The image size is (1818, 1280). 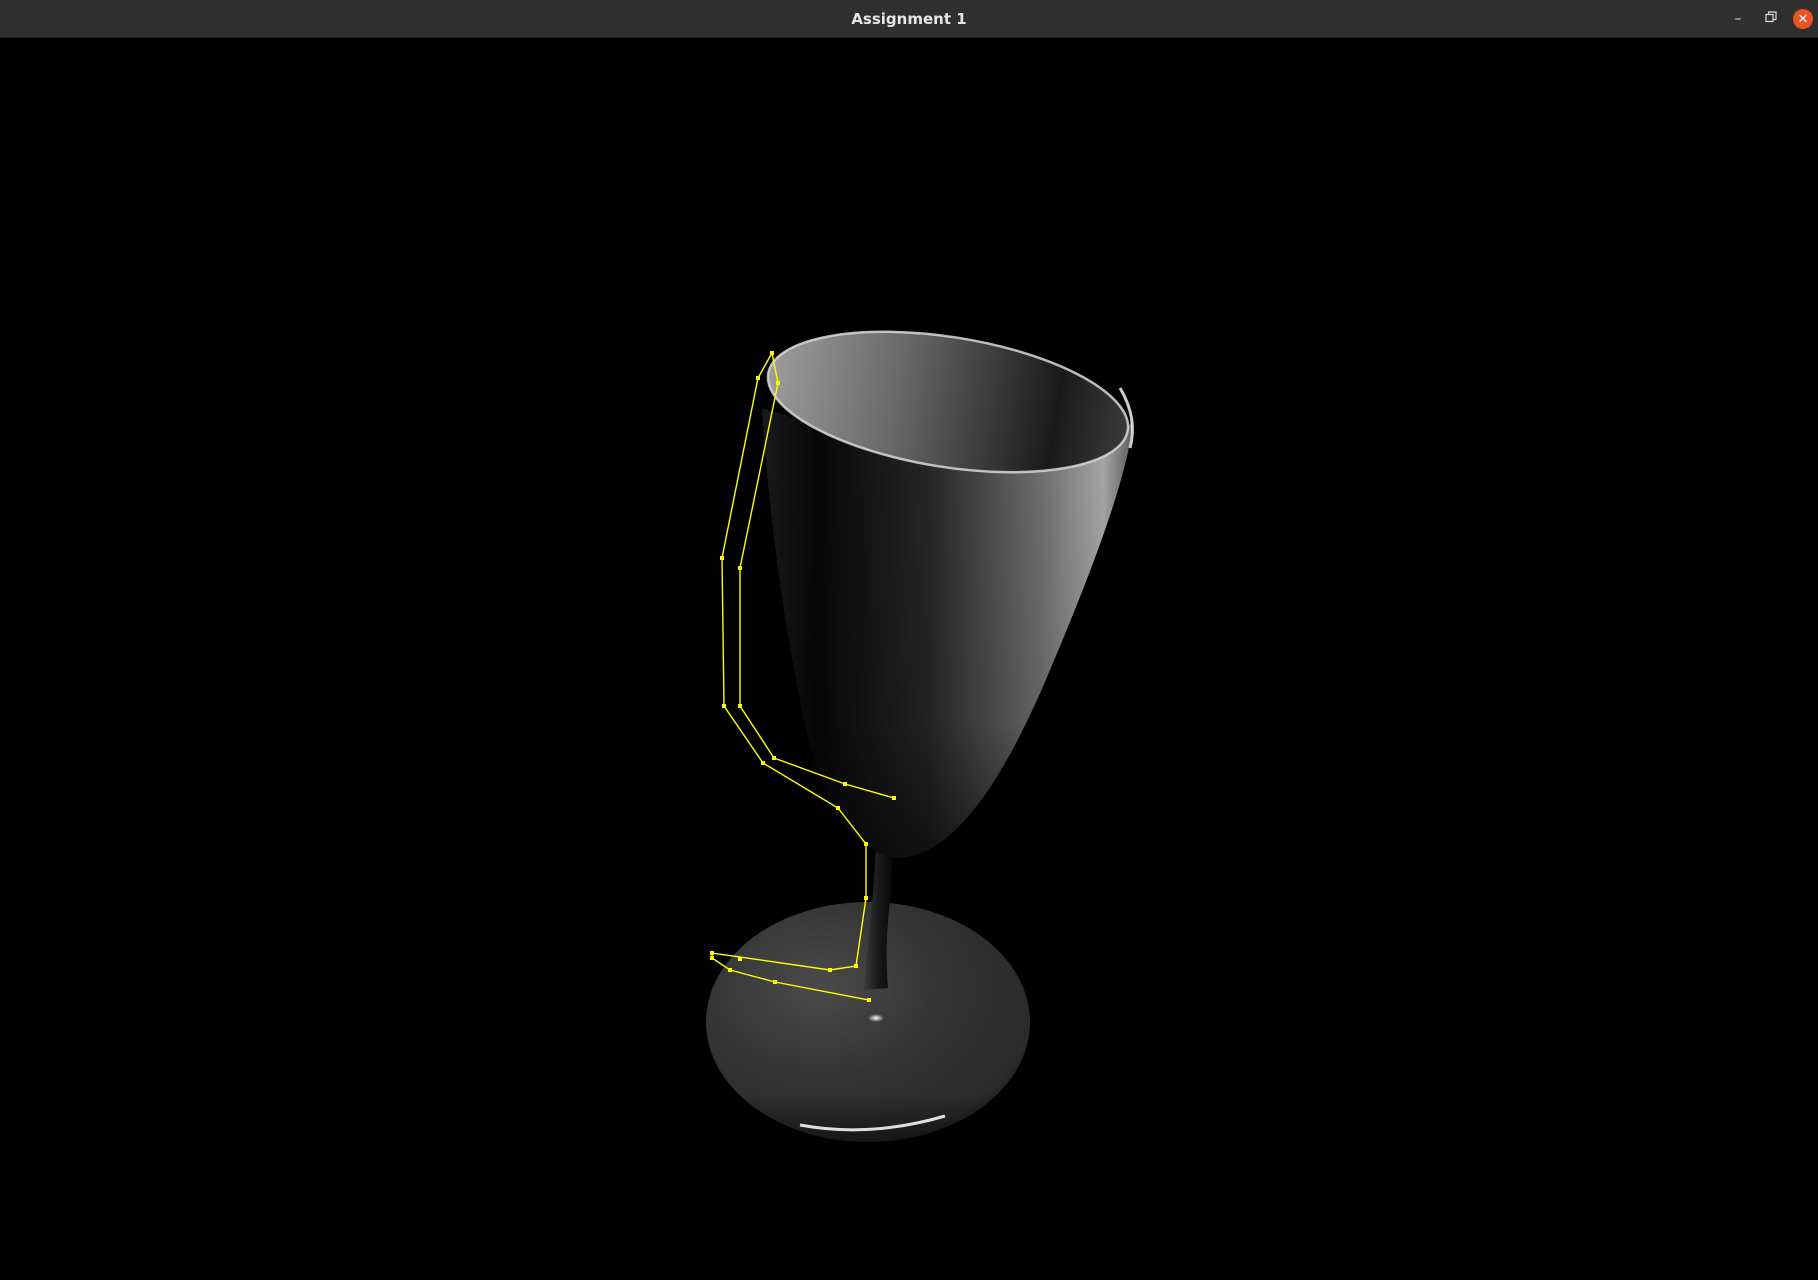 I want to click on title-bar: Assignment 1 – ✕, so click(x=909, y=19).